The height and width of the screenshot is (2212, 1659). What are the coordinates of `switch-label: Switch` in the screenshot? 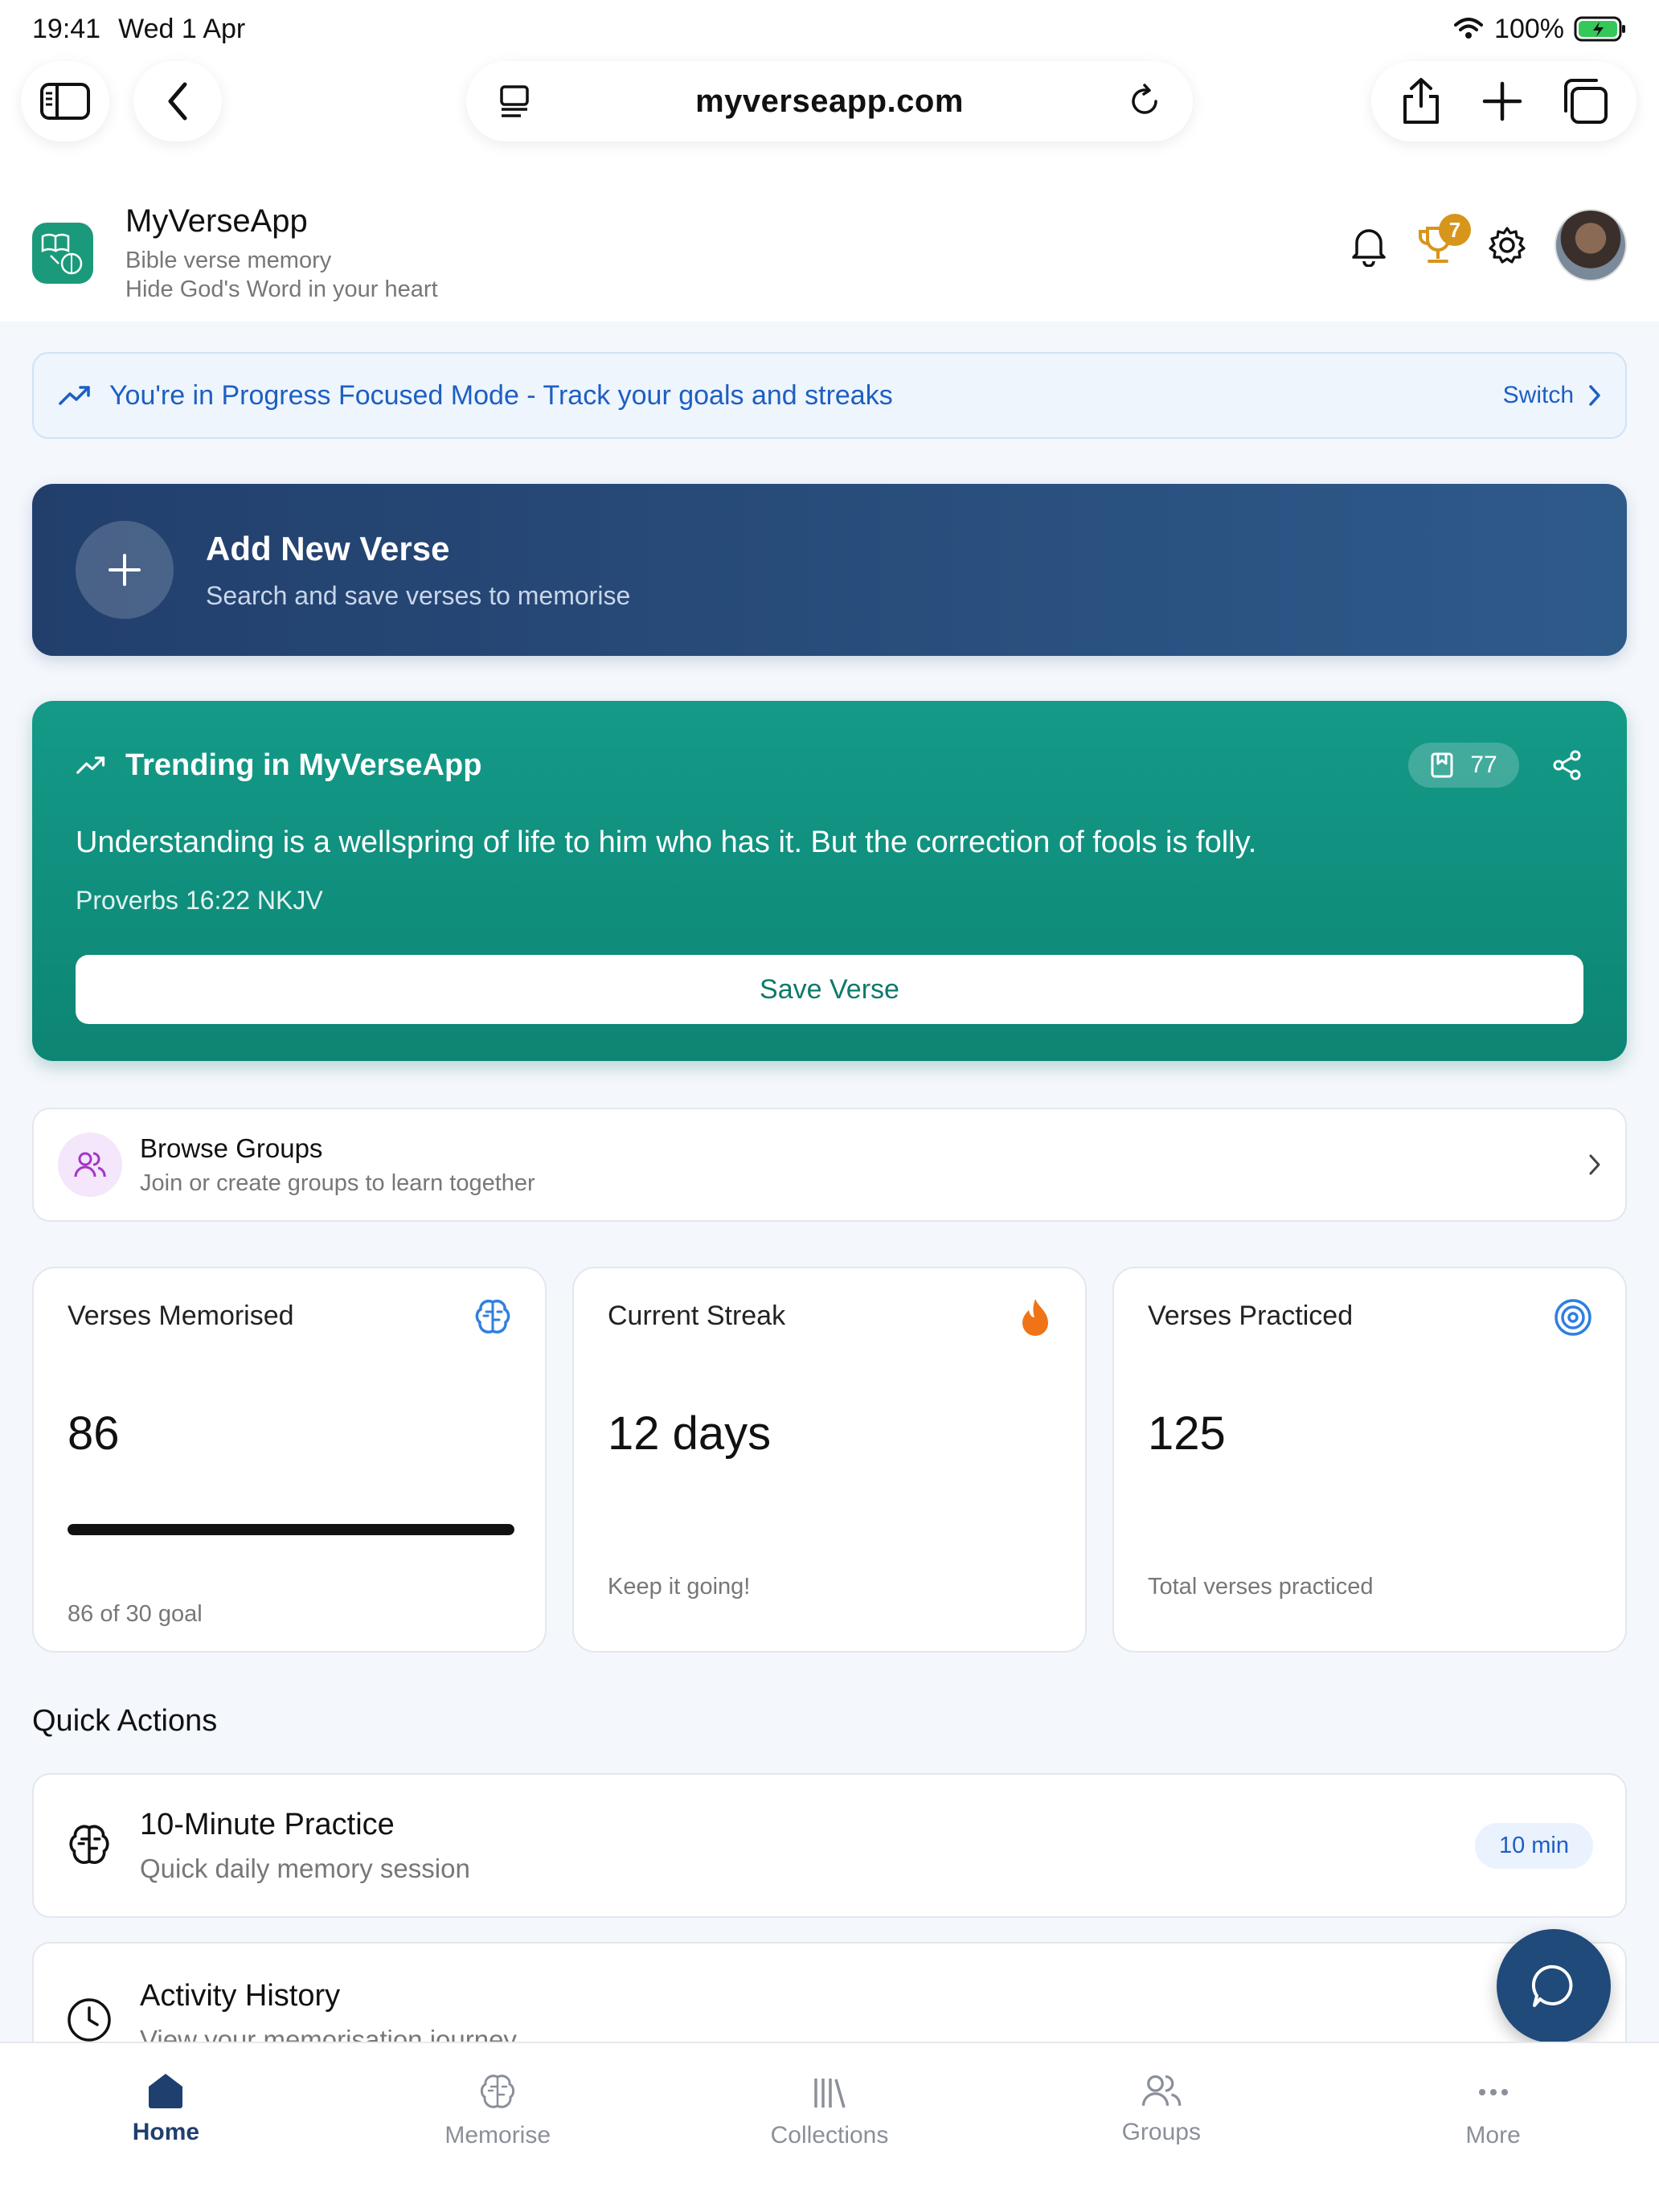 It's located at (1538, 395).